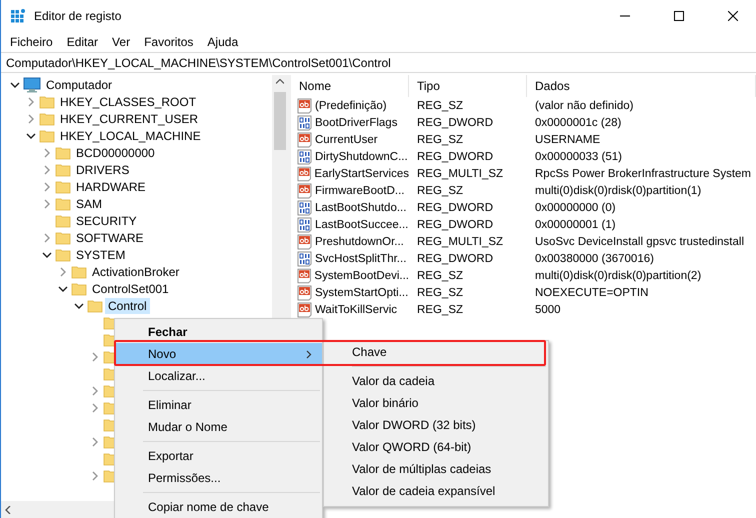  Describe the element at coordinates (223, 42) in the screenshot. I see `menu-item: Ajuda` at that location.